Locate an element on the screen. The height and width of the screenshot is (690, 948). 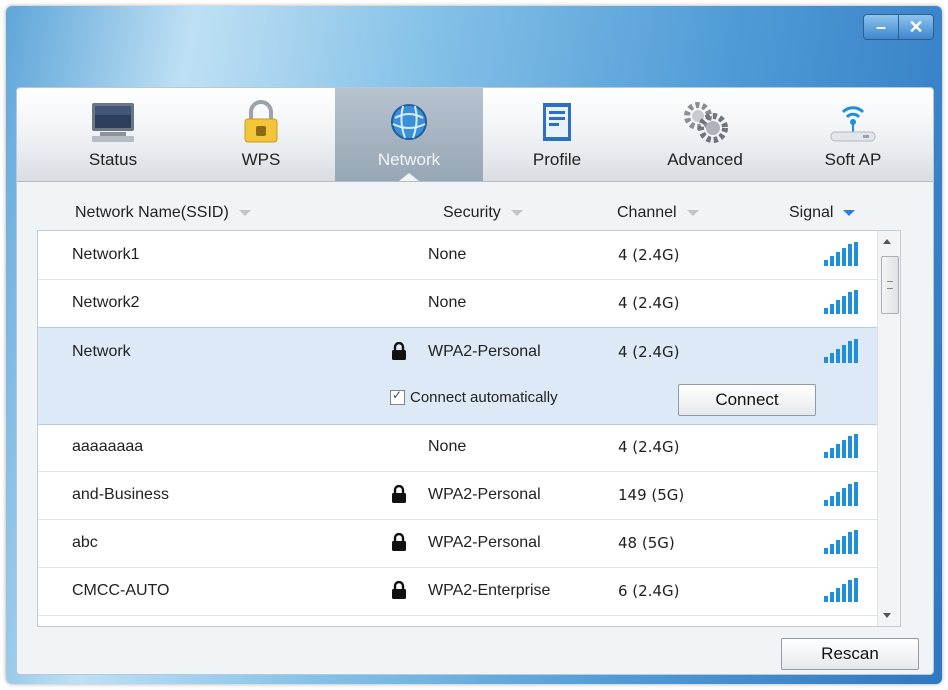
window-controls: – ✕ is located at coordinates (898, 27).